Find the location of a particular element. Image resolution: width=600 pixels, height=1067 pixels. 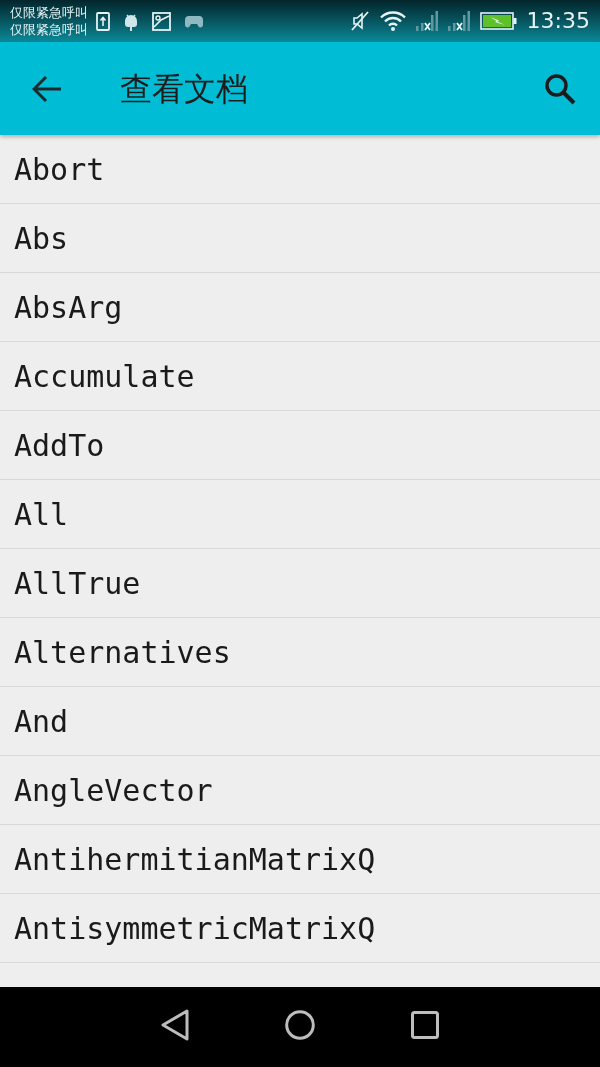

list-item: AllTrue is located at coordinates (300, 583).